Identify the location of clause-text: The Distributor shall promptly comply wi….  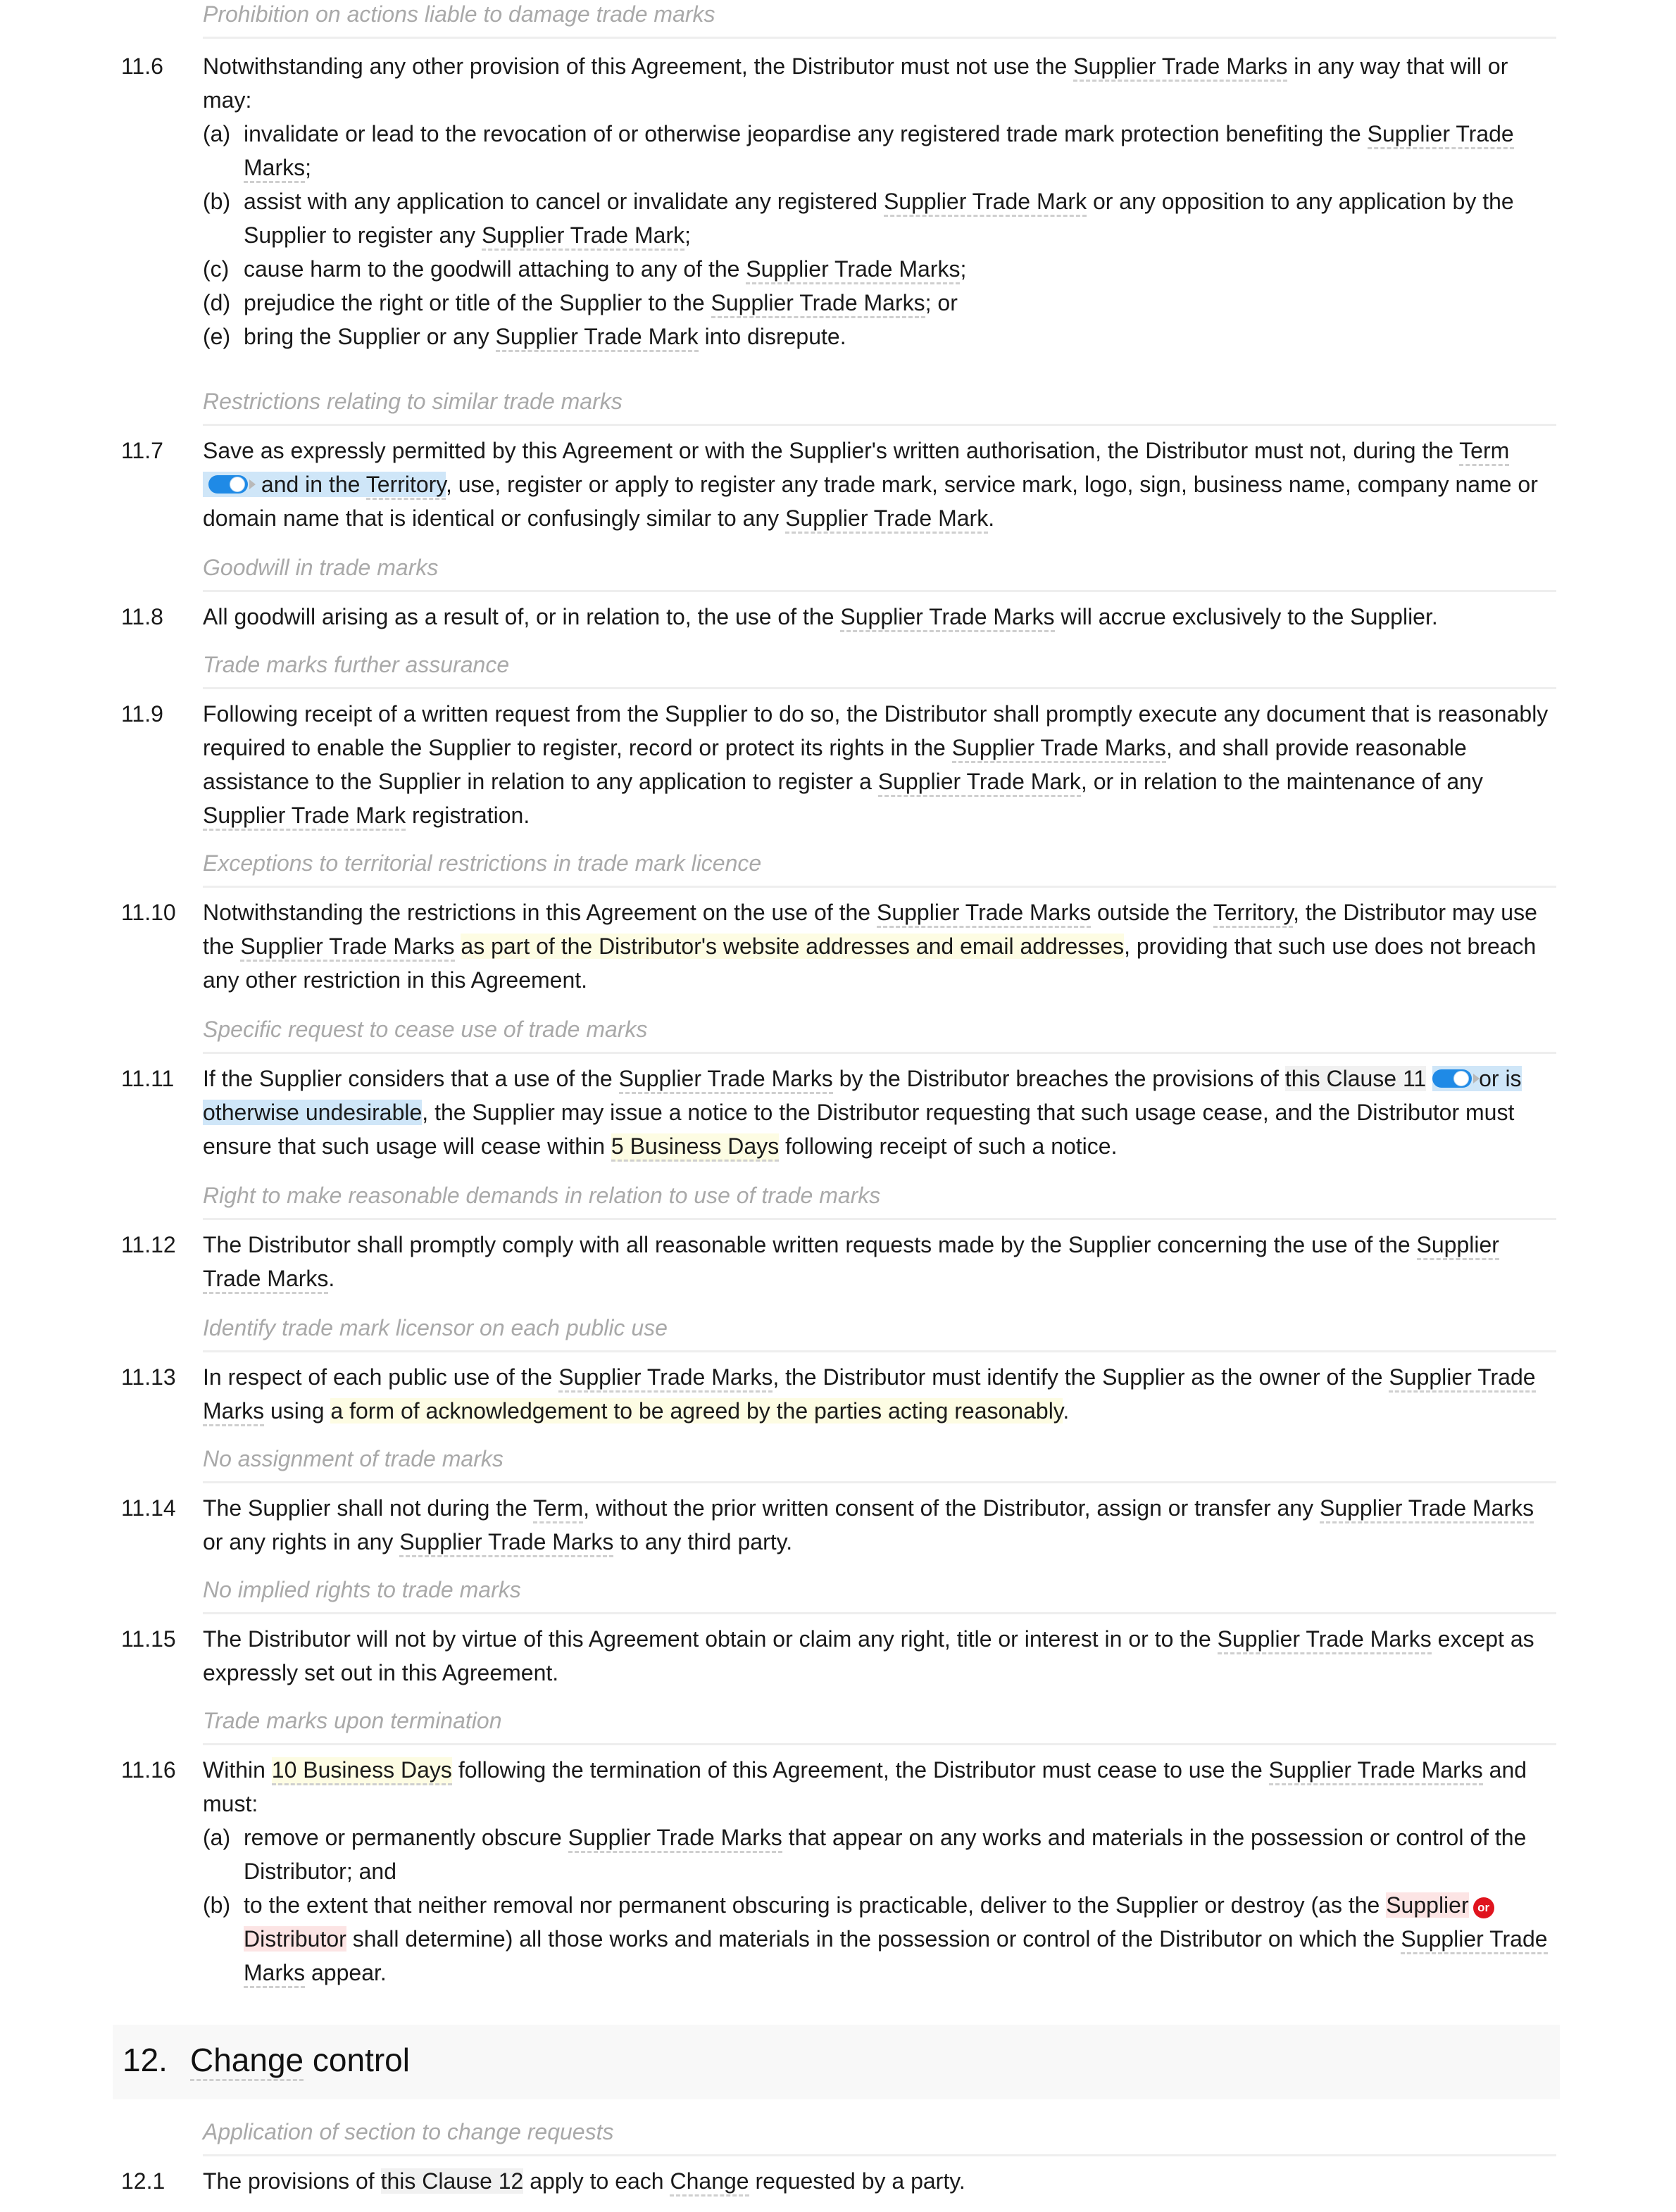
(880, 1261).